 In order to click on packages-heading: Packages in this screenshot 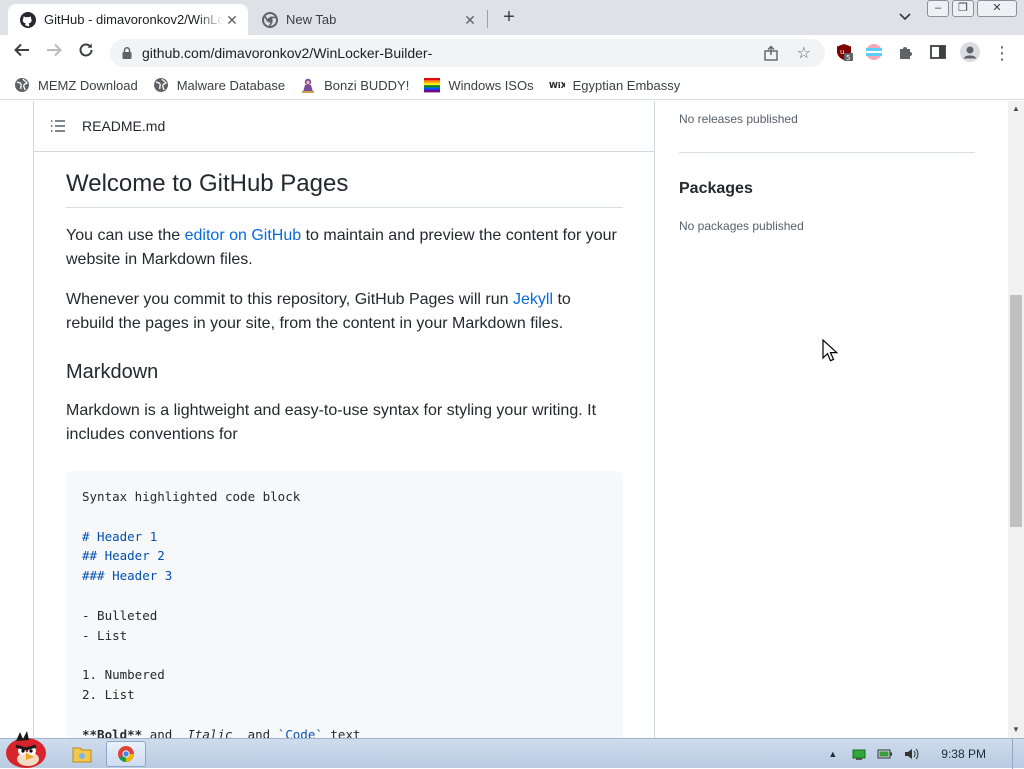, I will do `click(716, 189)`.